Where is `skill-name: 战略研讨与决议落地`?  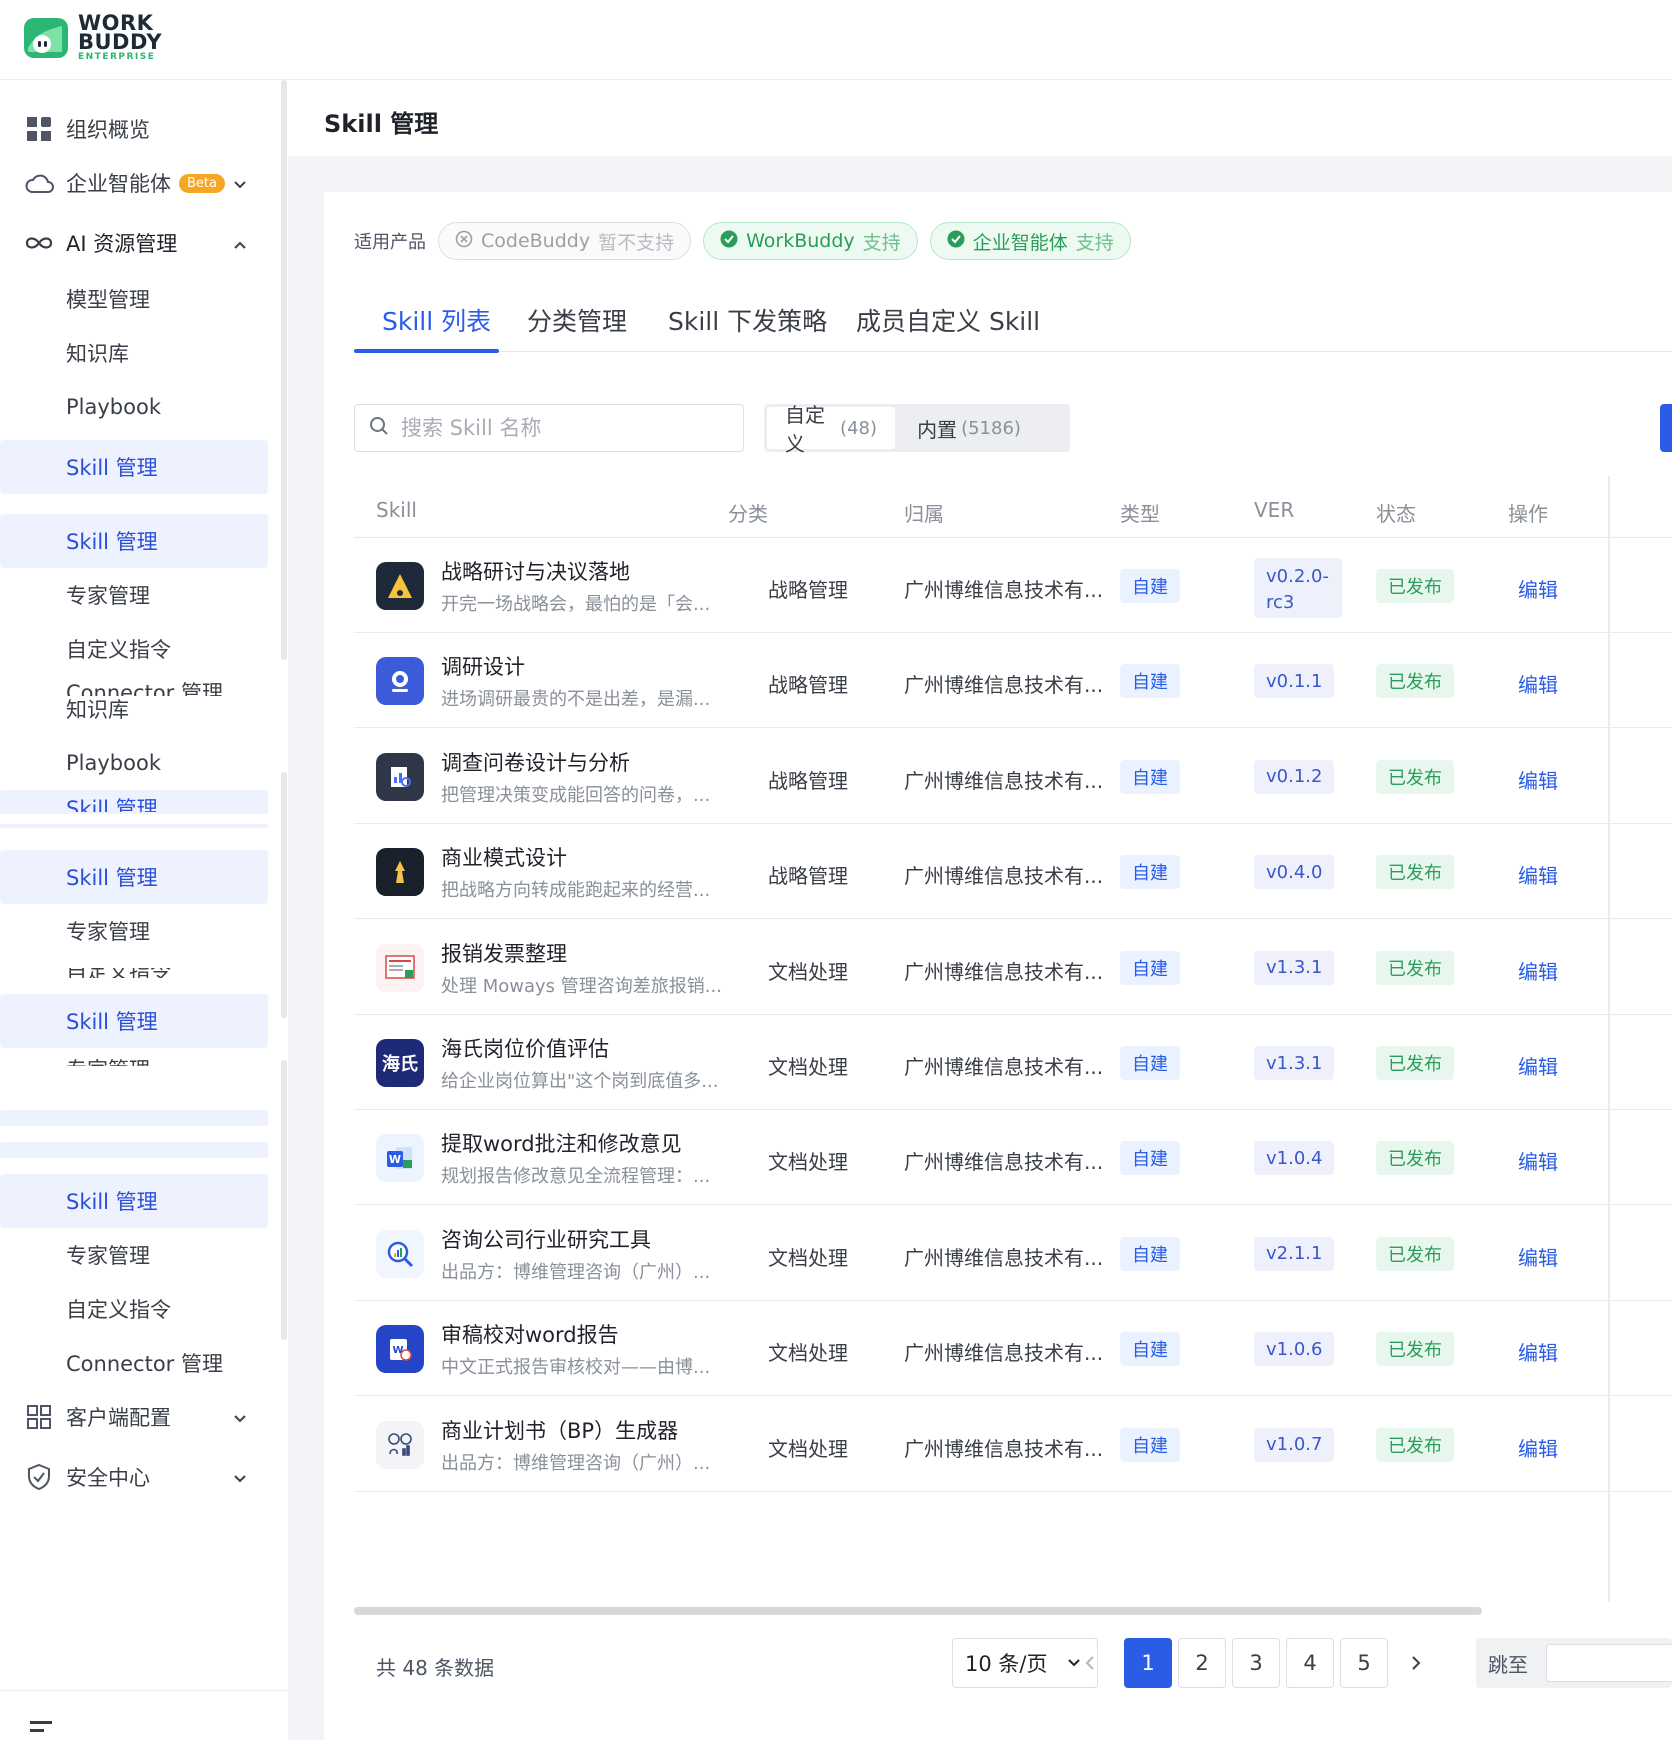 skill-name: 战略研讨与决议落地 is located at coordinates (535, 571).